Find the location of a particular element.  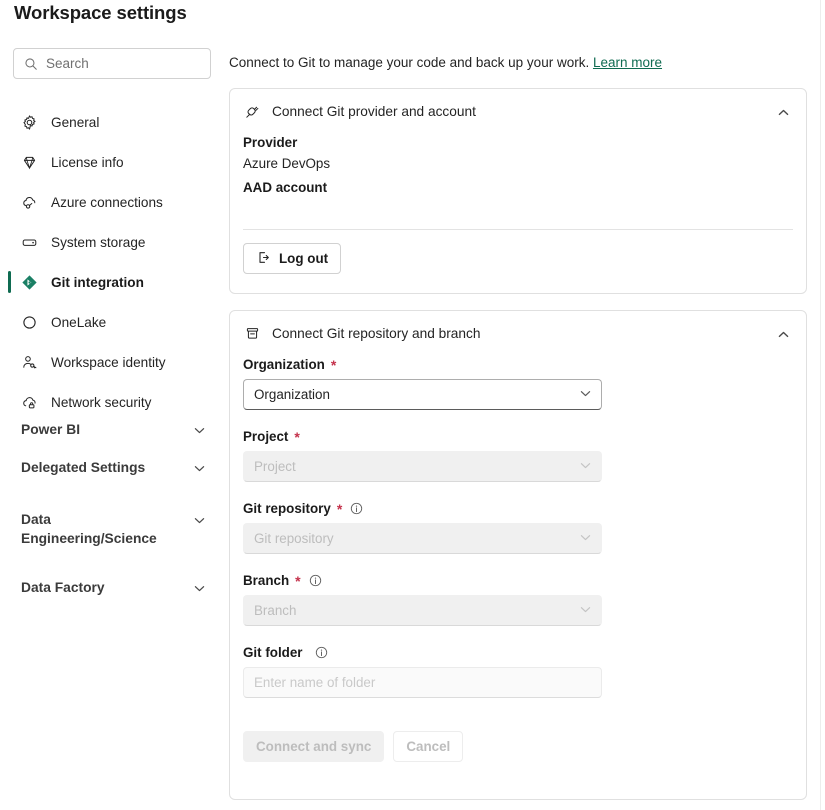

git-diamond-icon is located at coordinates (29, 282).